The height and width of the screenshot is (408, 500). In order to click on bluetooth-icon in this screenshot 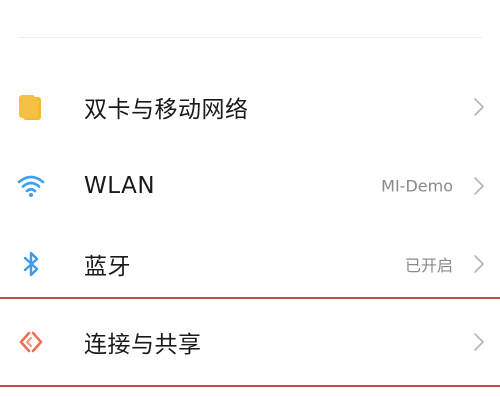, I will do `click(31, 264)`.